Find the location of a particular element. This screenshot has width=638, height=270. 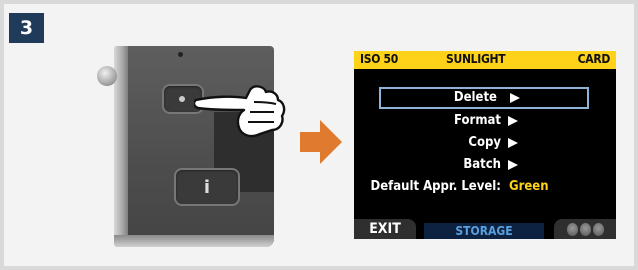

menu-item-label: Delete is located at coordinates (475, 97).